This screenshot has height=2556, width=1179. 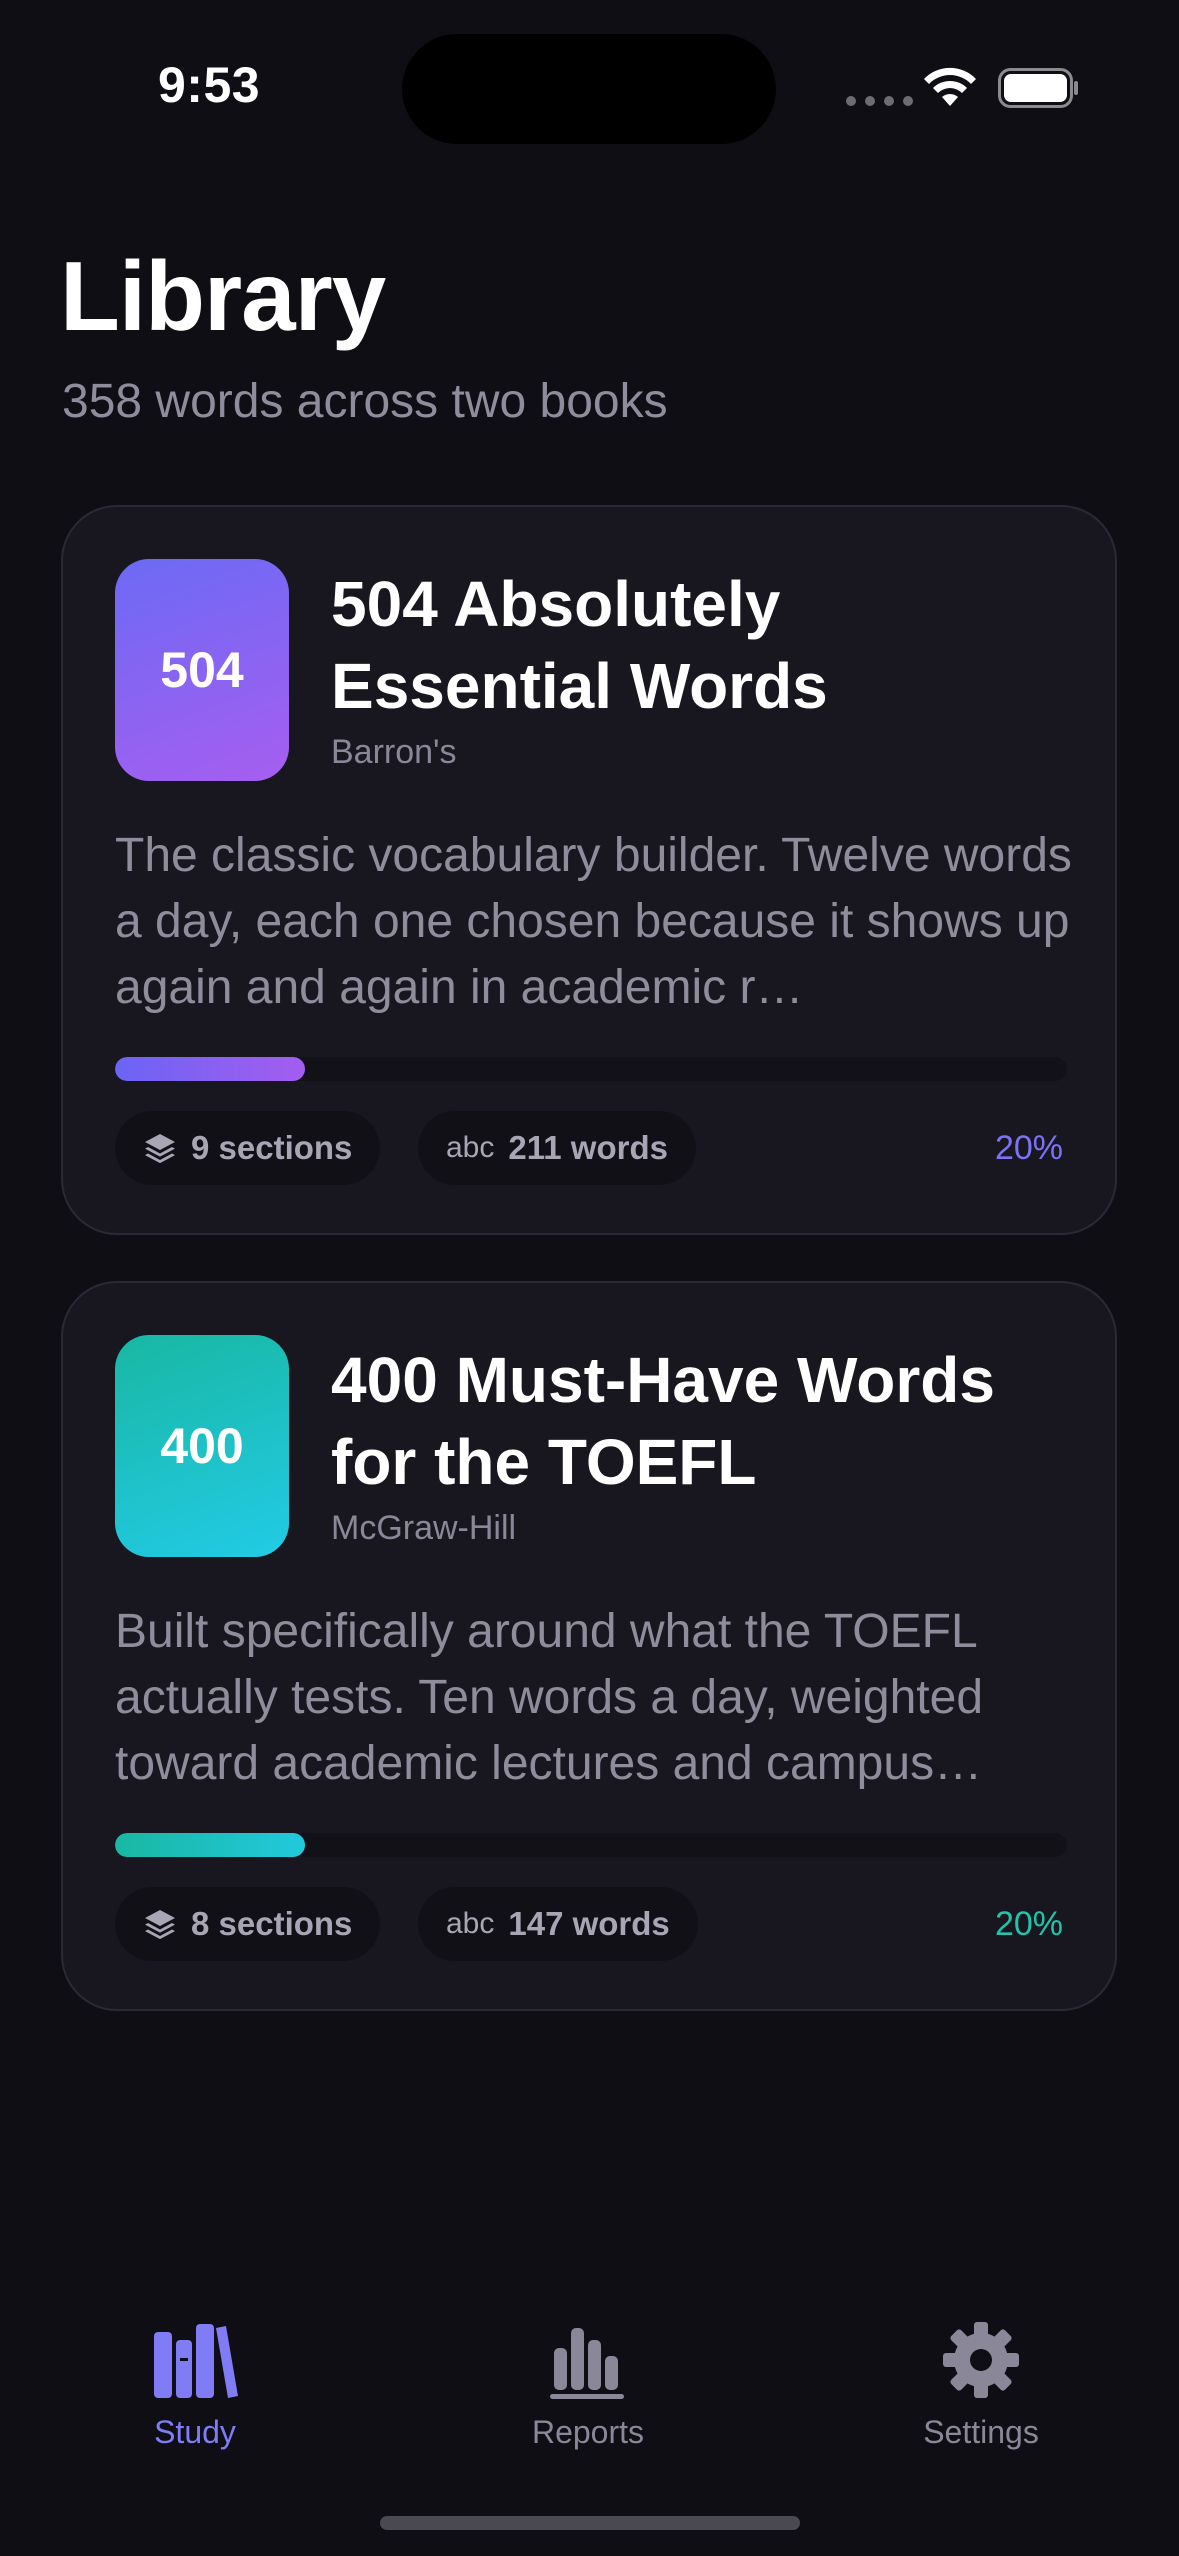 What do you see at coordinates (588, 1147) in the screenshot?
I see `words-count: 211 words` at bounding box center [588, 1147].